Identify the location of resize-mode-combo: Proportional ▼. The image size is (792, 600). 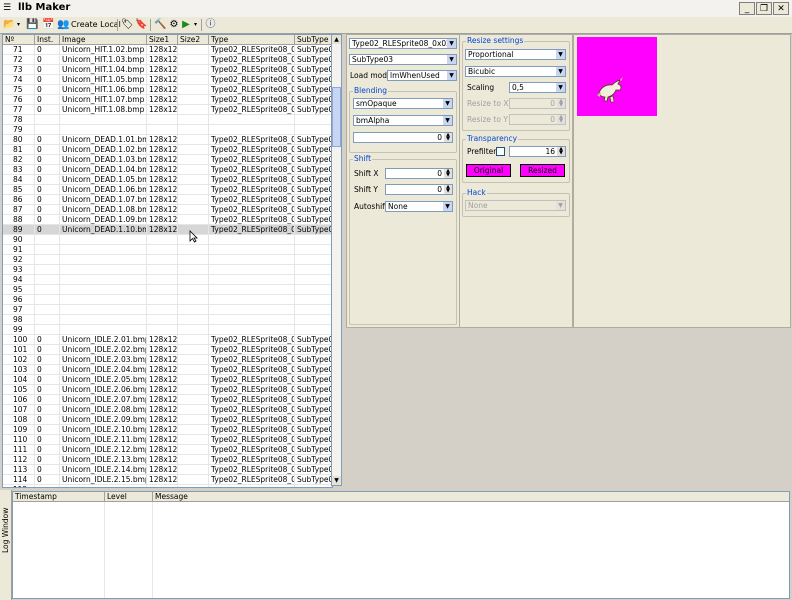
(515, 54).